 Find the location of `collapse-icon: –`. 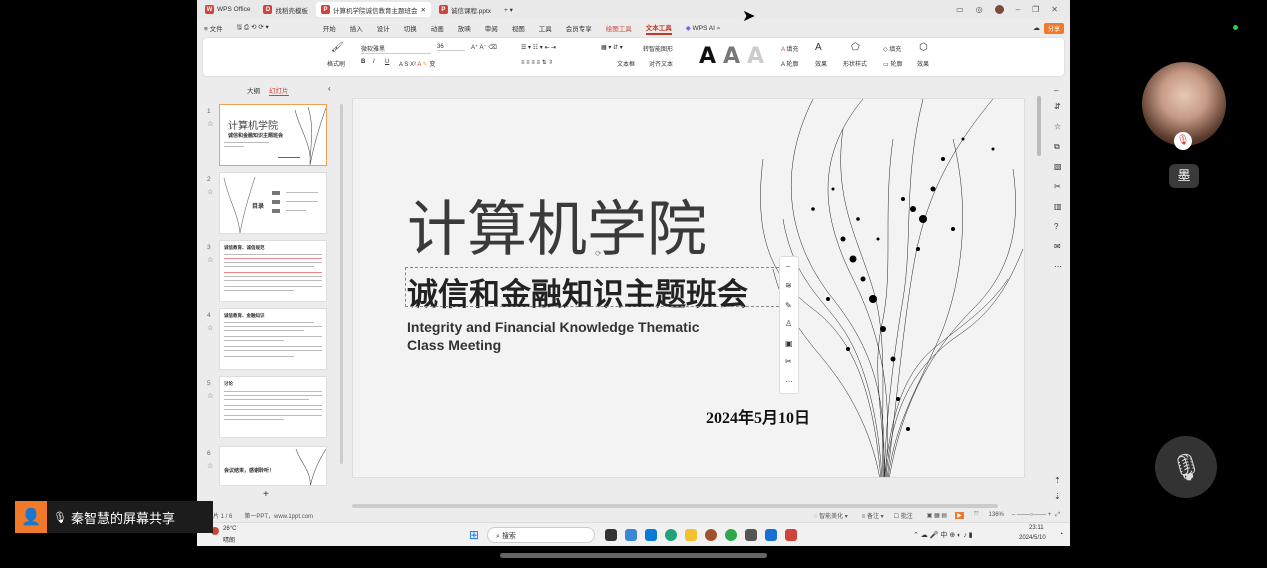

collapse-icon: – is located at coordinates (788, 266).